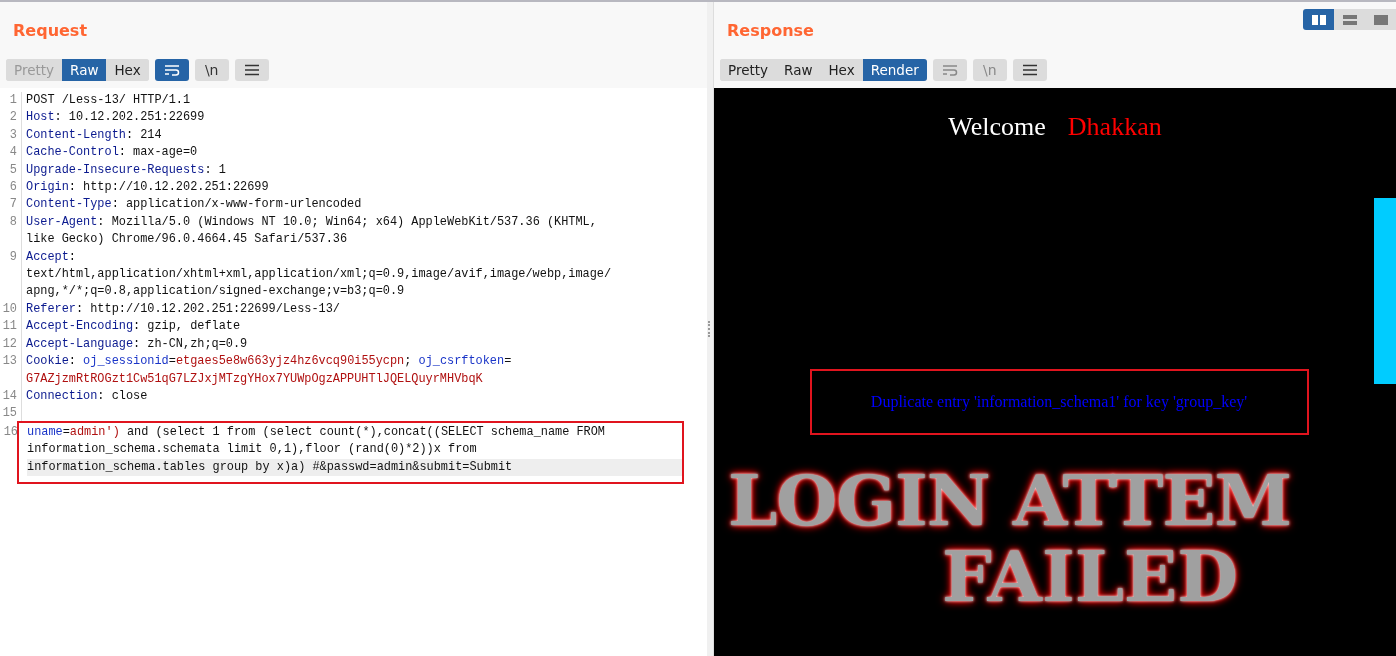 This screenshot has height=656, width=1396. I want to click on line-number: 8, so click(11, 231).